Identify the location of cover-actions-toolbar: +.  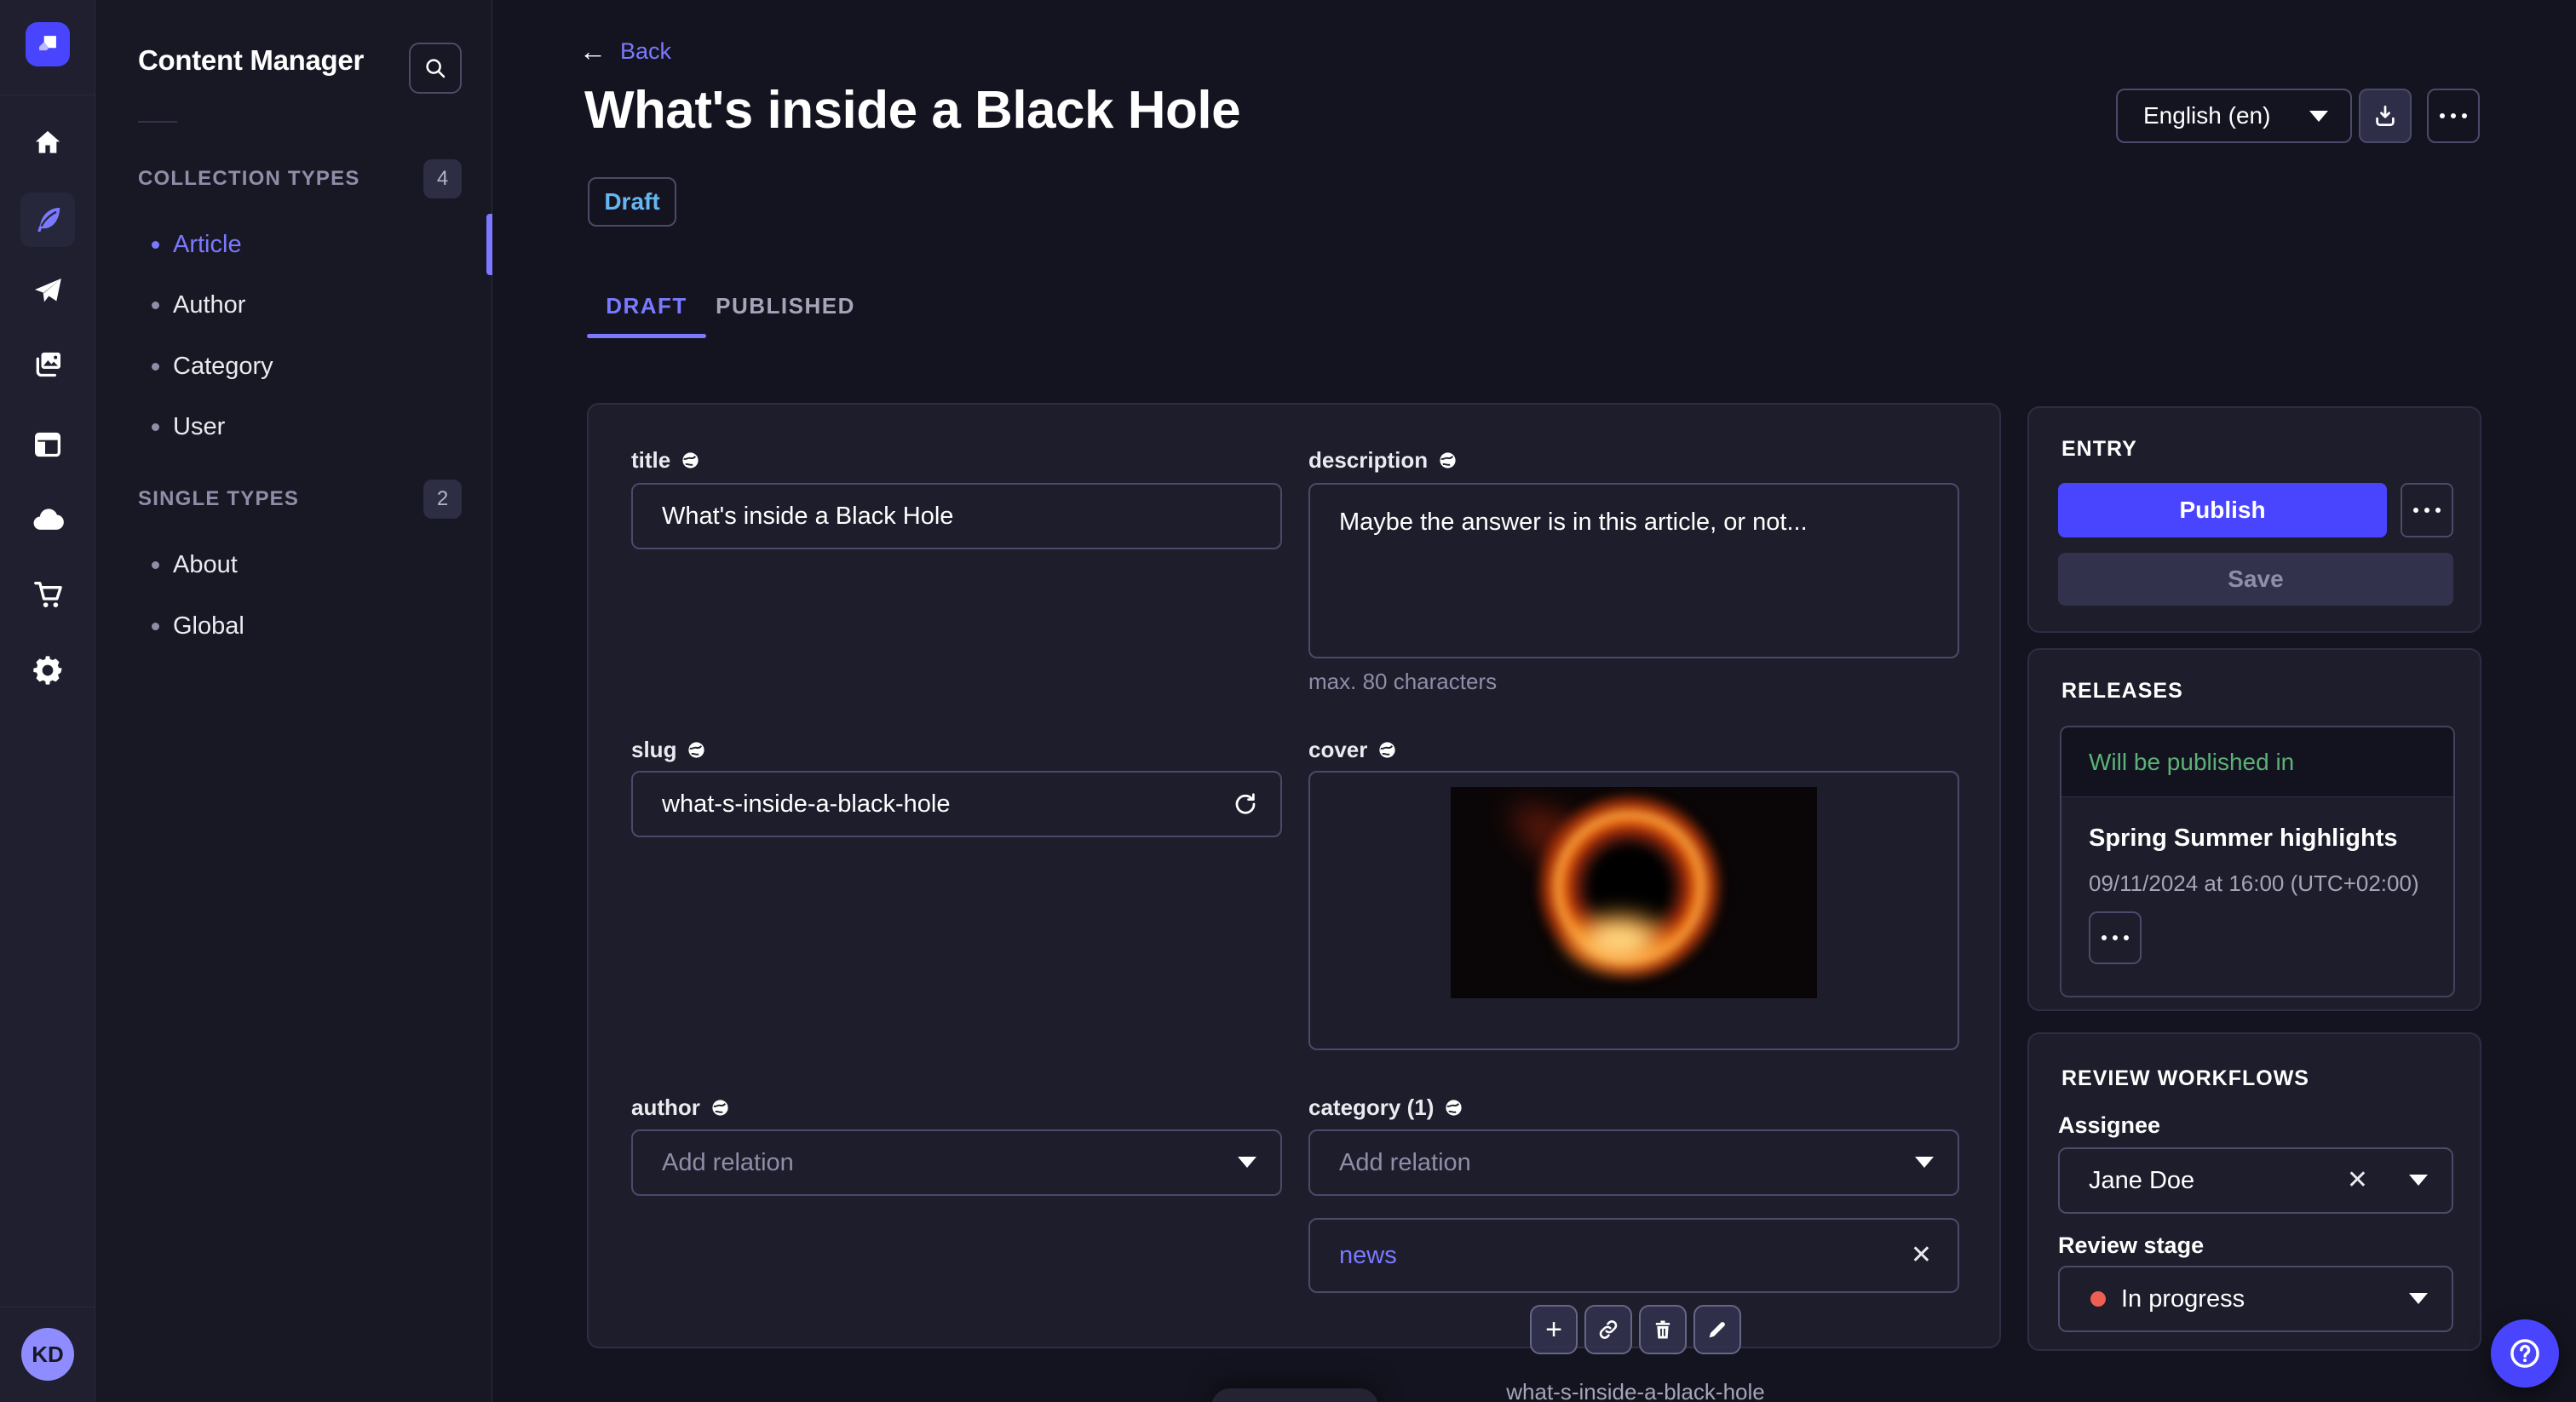
(1635, 1329).